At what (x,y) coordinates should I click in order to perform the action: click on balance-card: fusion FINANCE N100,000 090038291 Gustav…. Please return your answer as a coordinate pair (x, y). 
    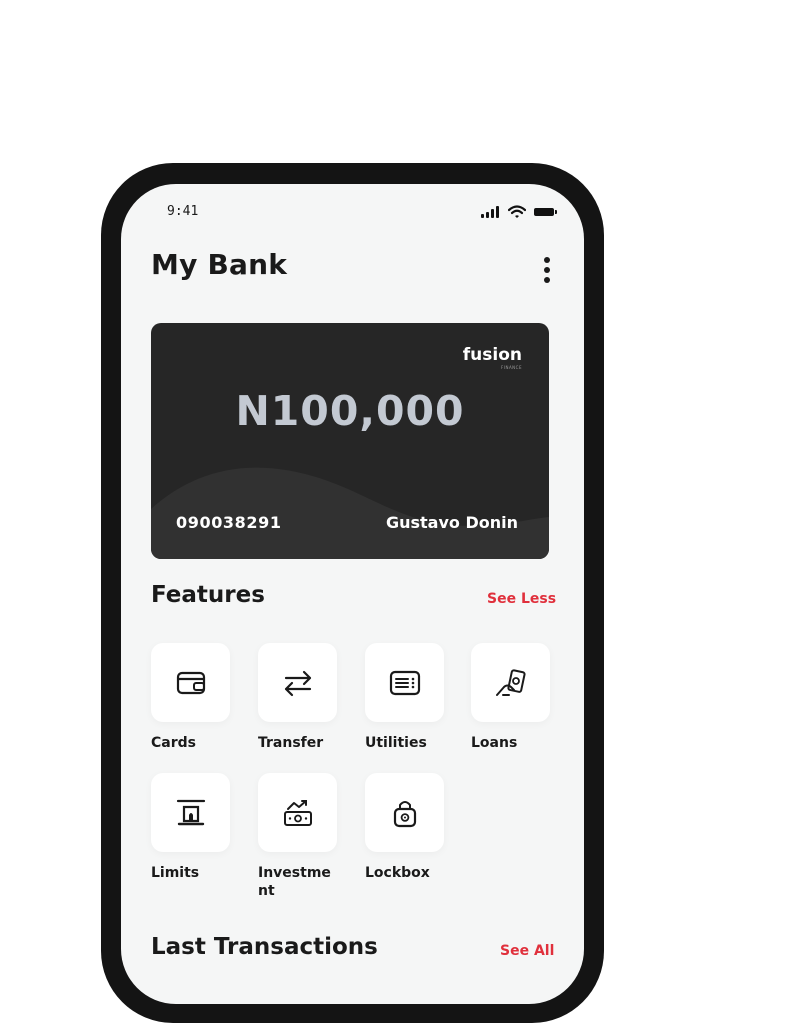
    Looking at the image, I should click on (350, 441).